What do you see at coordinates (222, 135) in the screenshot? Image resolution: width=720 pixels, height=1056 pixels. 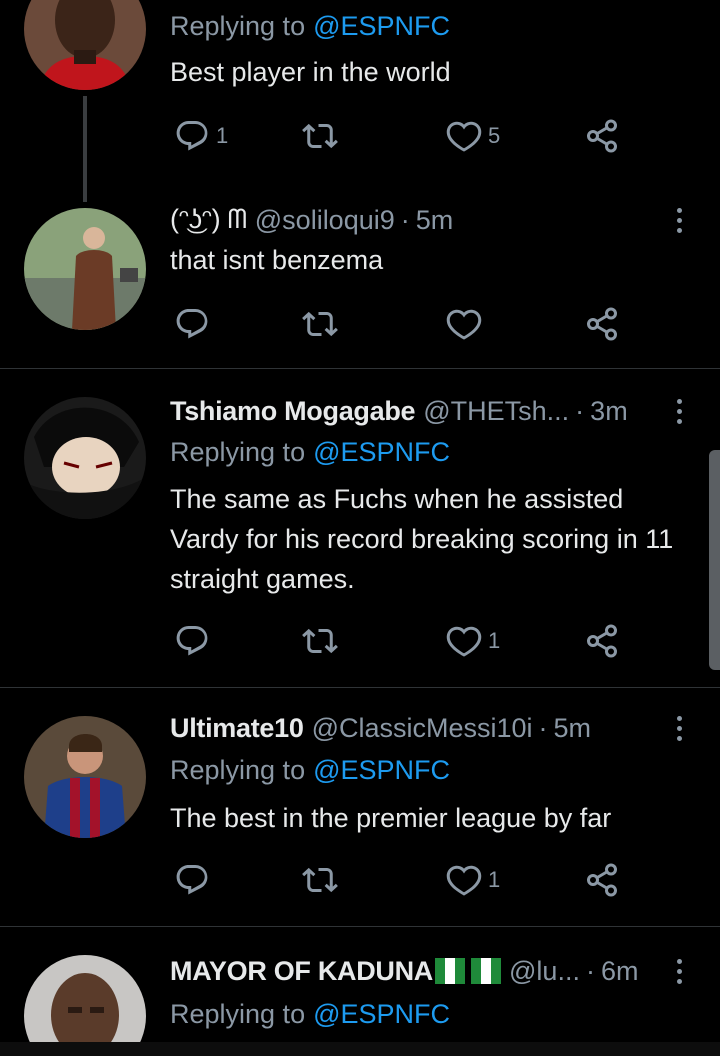 I see `reply-count: 1` at bounding box center [222, 135].